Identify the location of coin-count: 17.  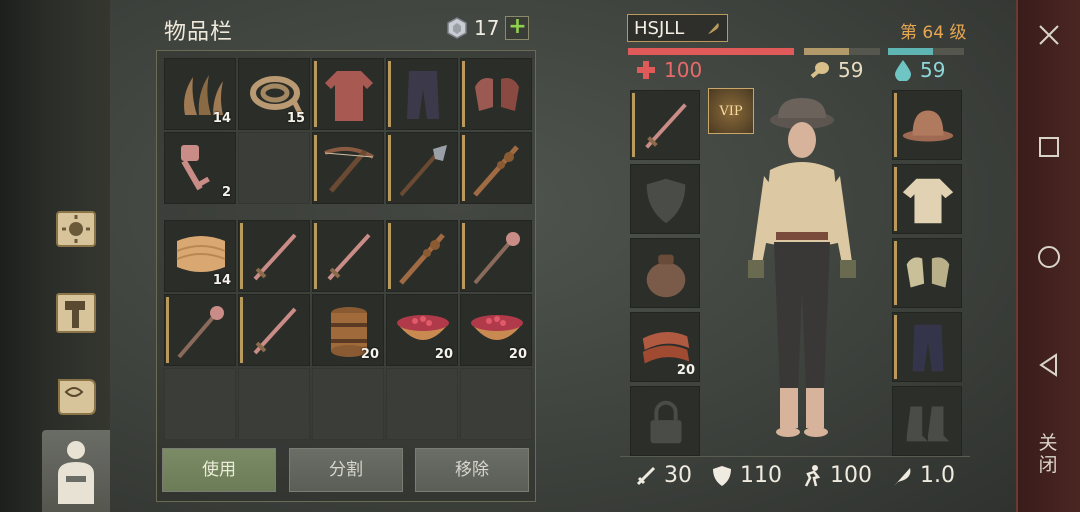
(487, 28).